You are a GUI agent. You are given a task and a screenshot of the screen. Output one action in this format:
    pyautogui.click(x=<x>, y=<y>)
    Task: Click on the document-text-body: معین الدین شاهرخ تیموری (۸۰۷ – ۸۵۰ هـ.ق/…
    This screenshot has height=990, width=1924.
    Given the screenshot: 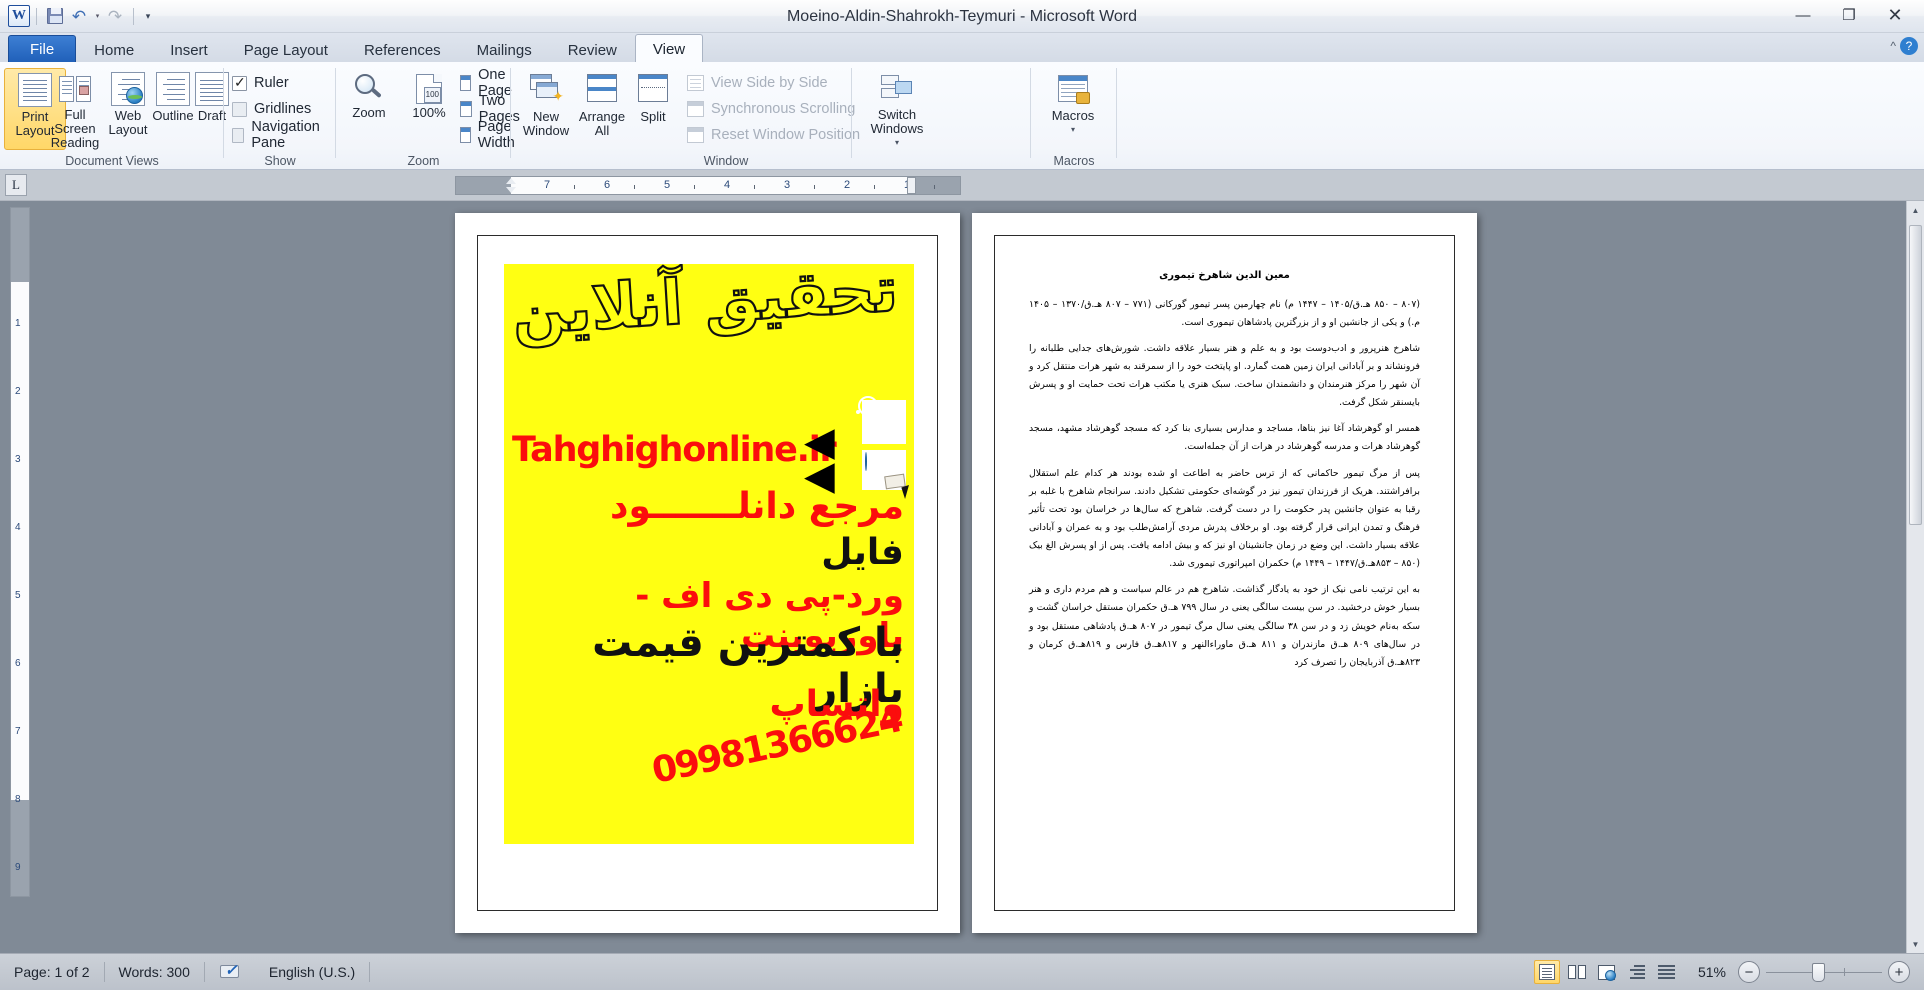 What is the action you would take?
    pyautogui.click(x=1224, y=573)
    